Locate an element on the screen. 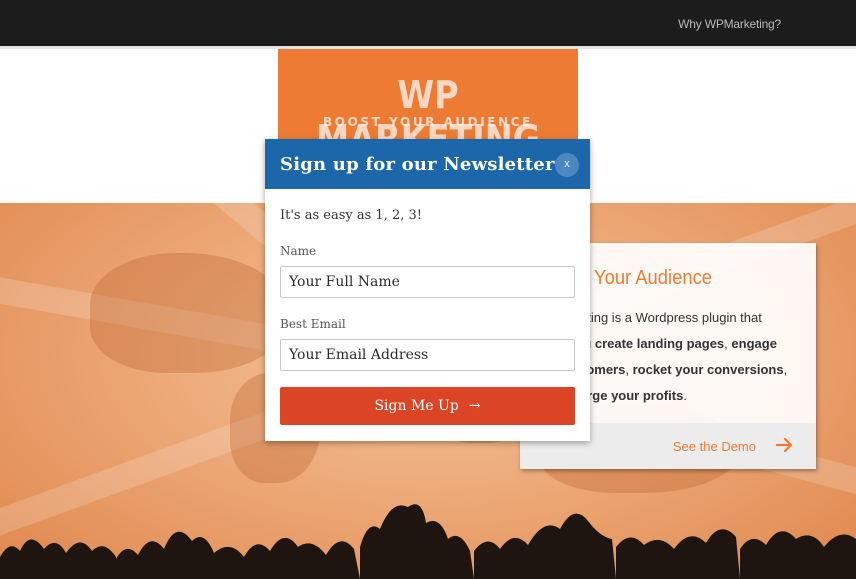 This screenshot has width=856, height=579. arrow-right-icon is located at coordinates (784, 445).